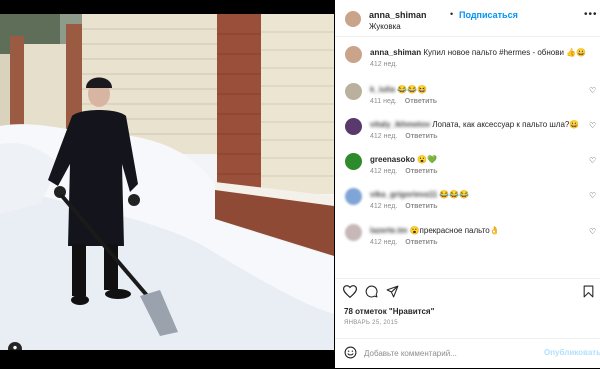  Describe the element at coordinates (400, 124) in the screenshot. I see `comment-username: vitaly_ikhmetov` at that location.